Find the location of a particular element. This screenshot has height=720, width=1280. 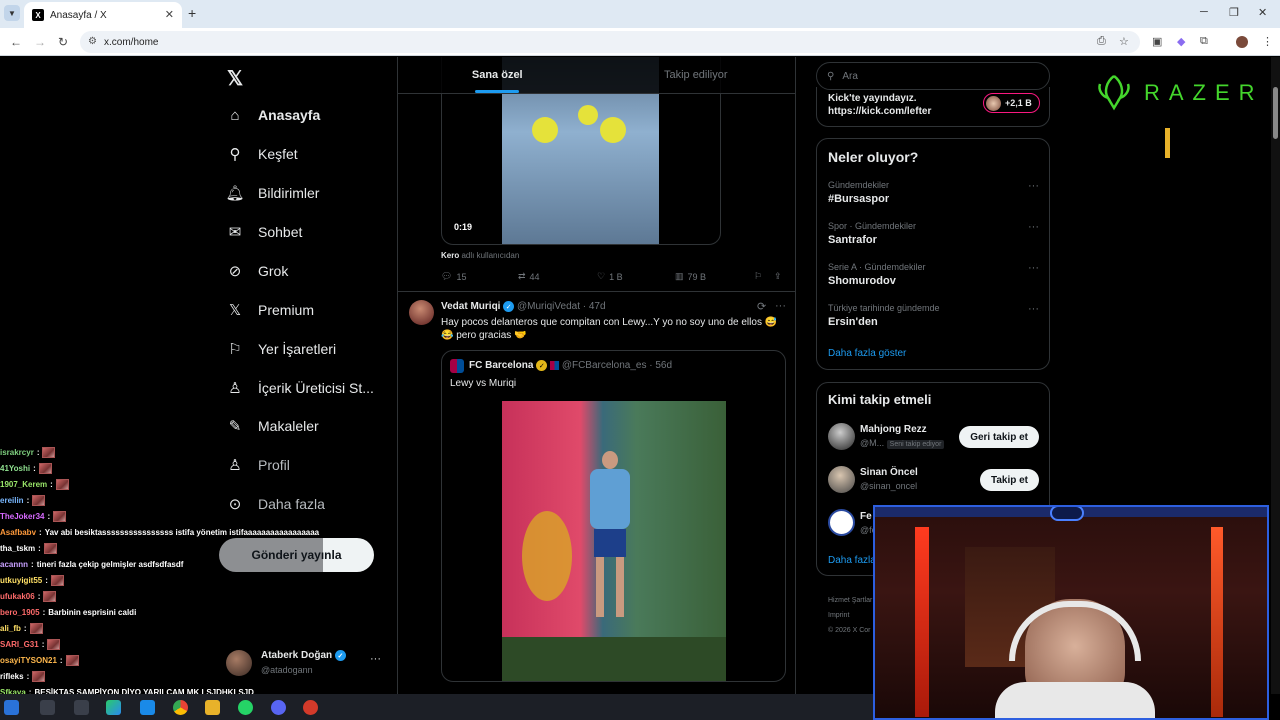

trend-item: Spor · Gündemdekiler Santrafor is located at coordinates (872, 233).